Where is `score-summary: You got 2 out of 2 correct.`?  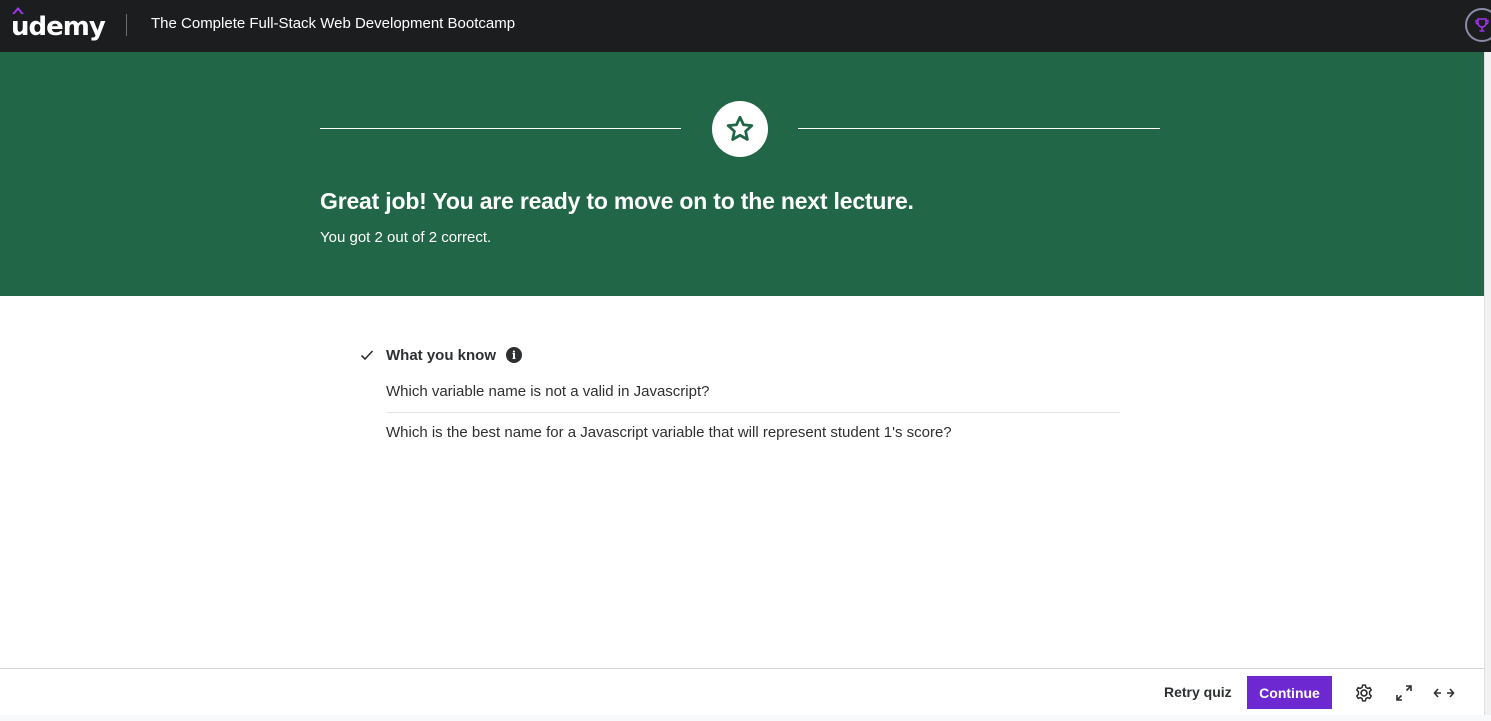
score-summary: You got 2 out of 2 correct. is located at coordinates (406, 237).